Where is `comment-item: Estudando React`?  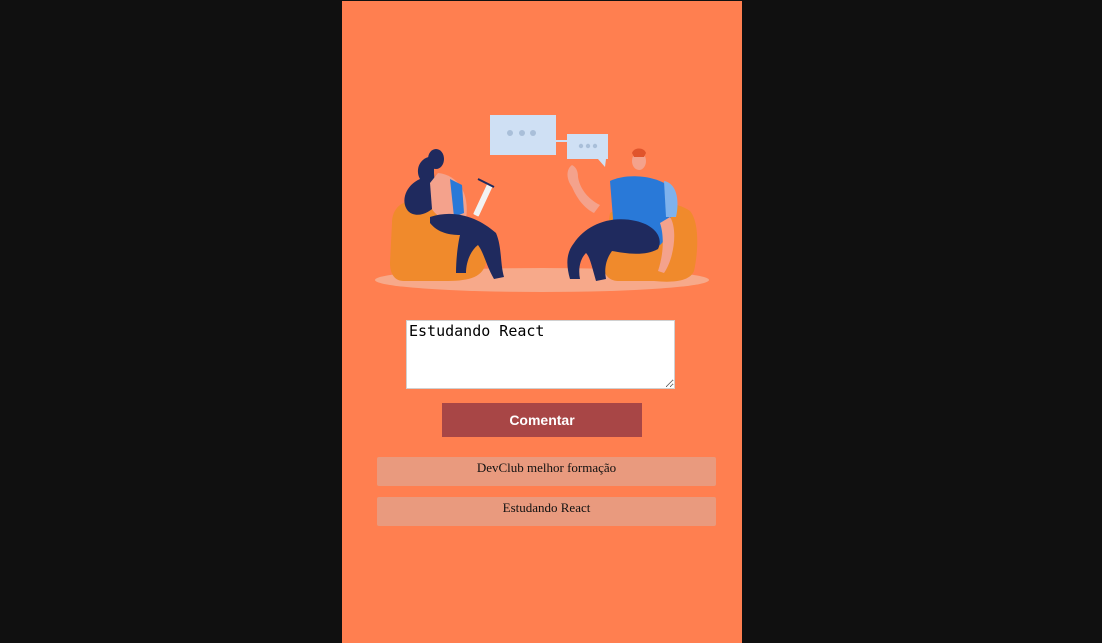
comment-item: Estudando React is located at coordinates (546, 511).